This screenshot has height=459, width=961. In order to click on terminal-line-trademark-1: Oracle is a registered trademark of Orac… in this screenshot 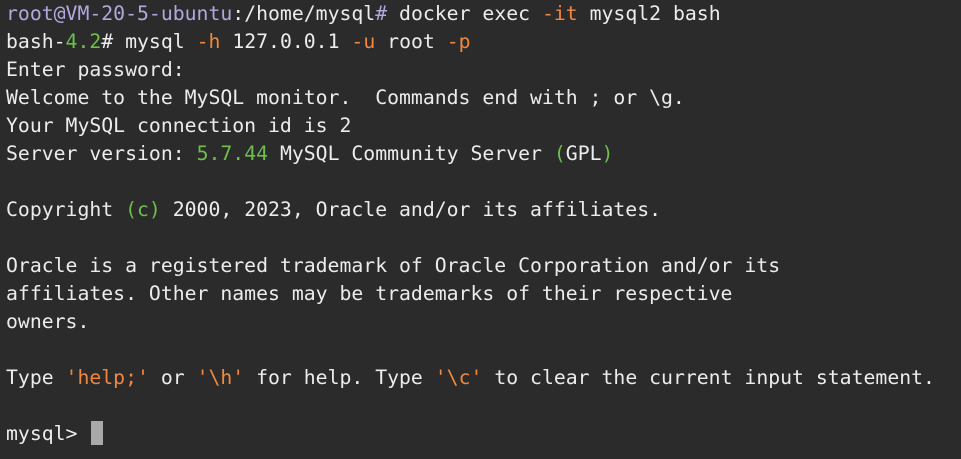, I will do `click(393, 265)`.